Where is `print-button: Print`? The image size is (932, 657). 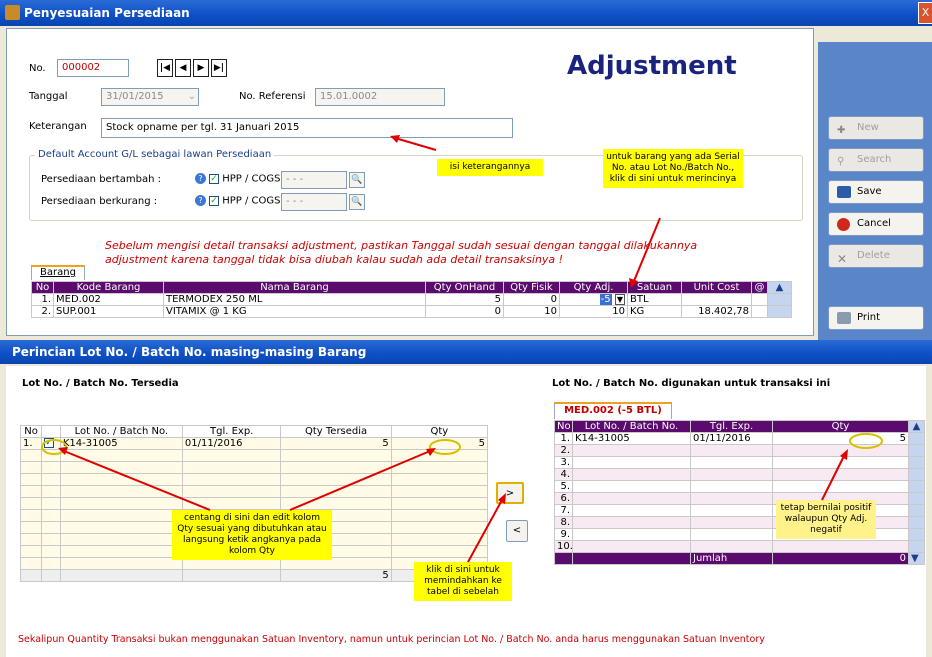
print-button: Print is located at coordinates (876, 318).